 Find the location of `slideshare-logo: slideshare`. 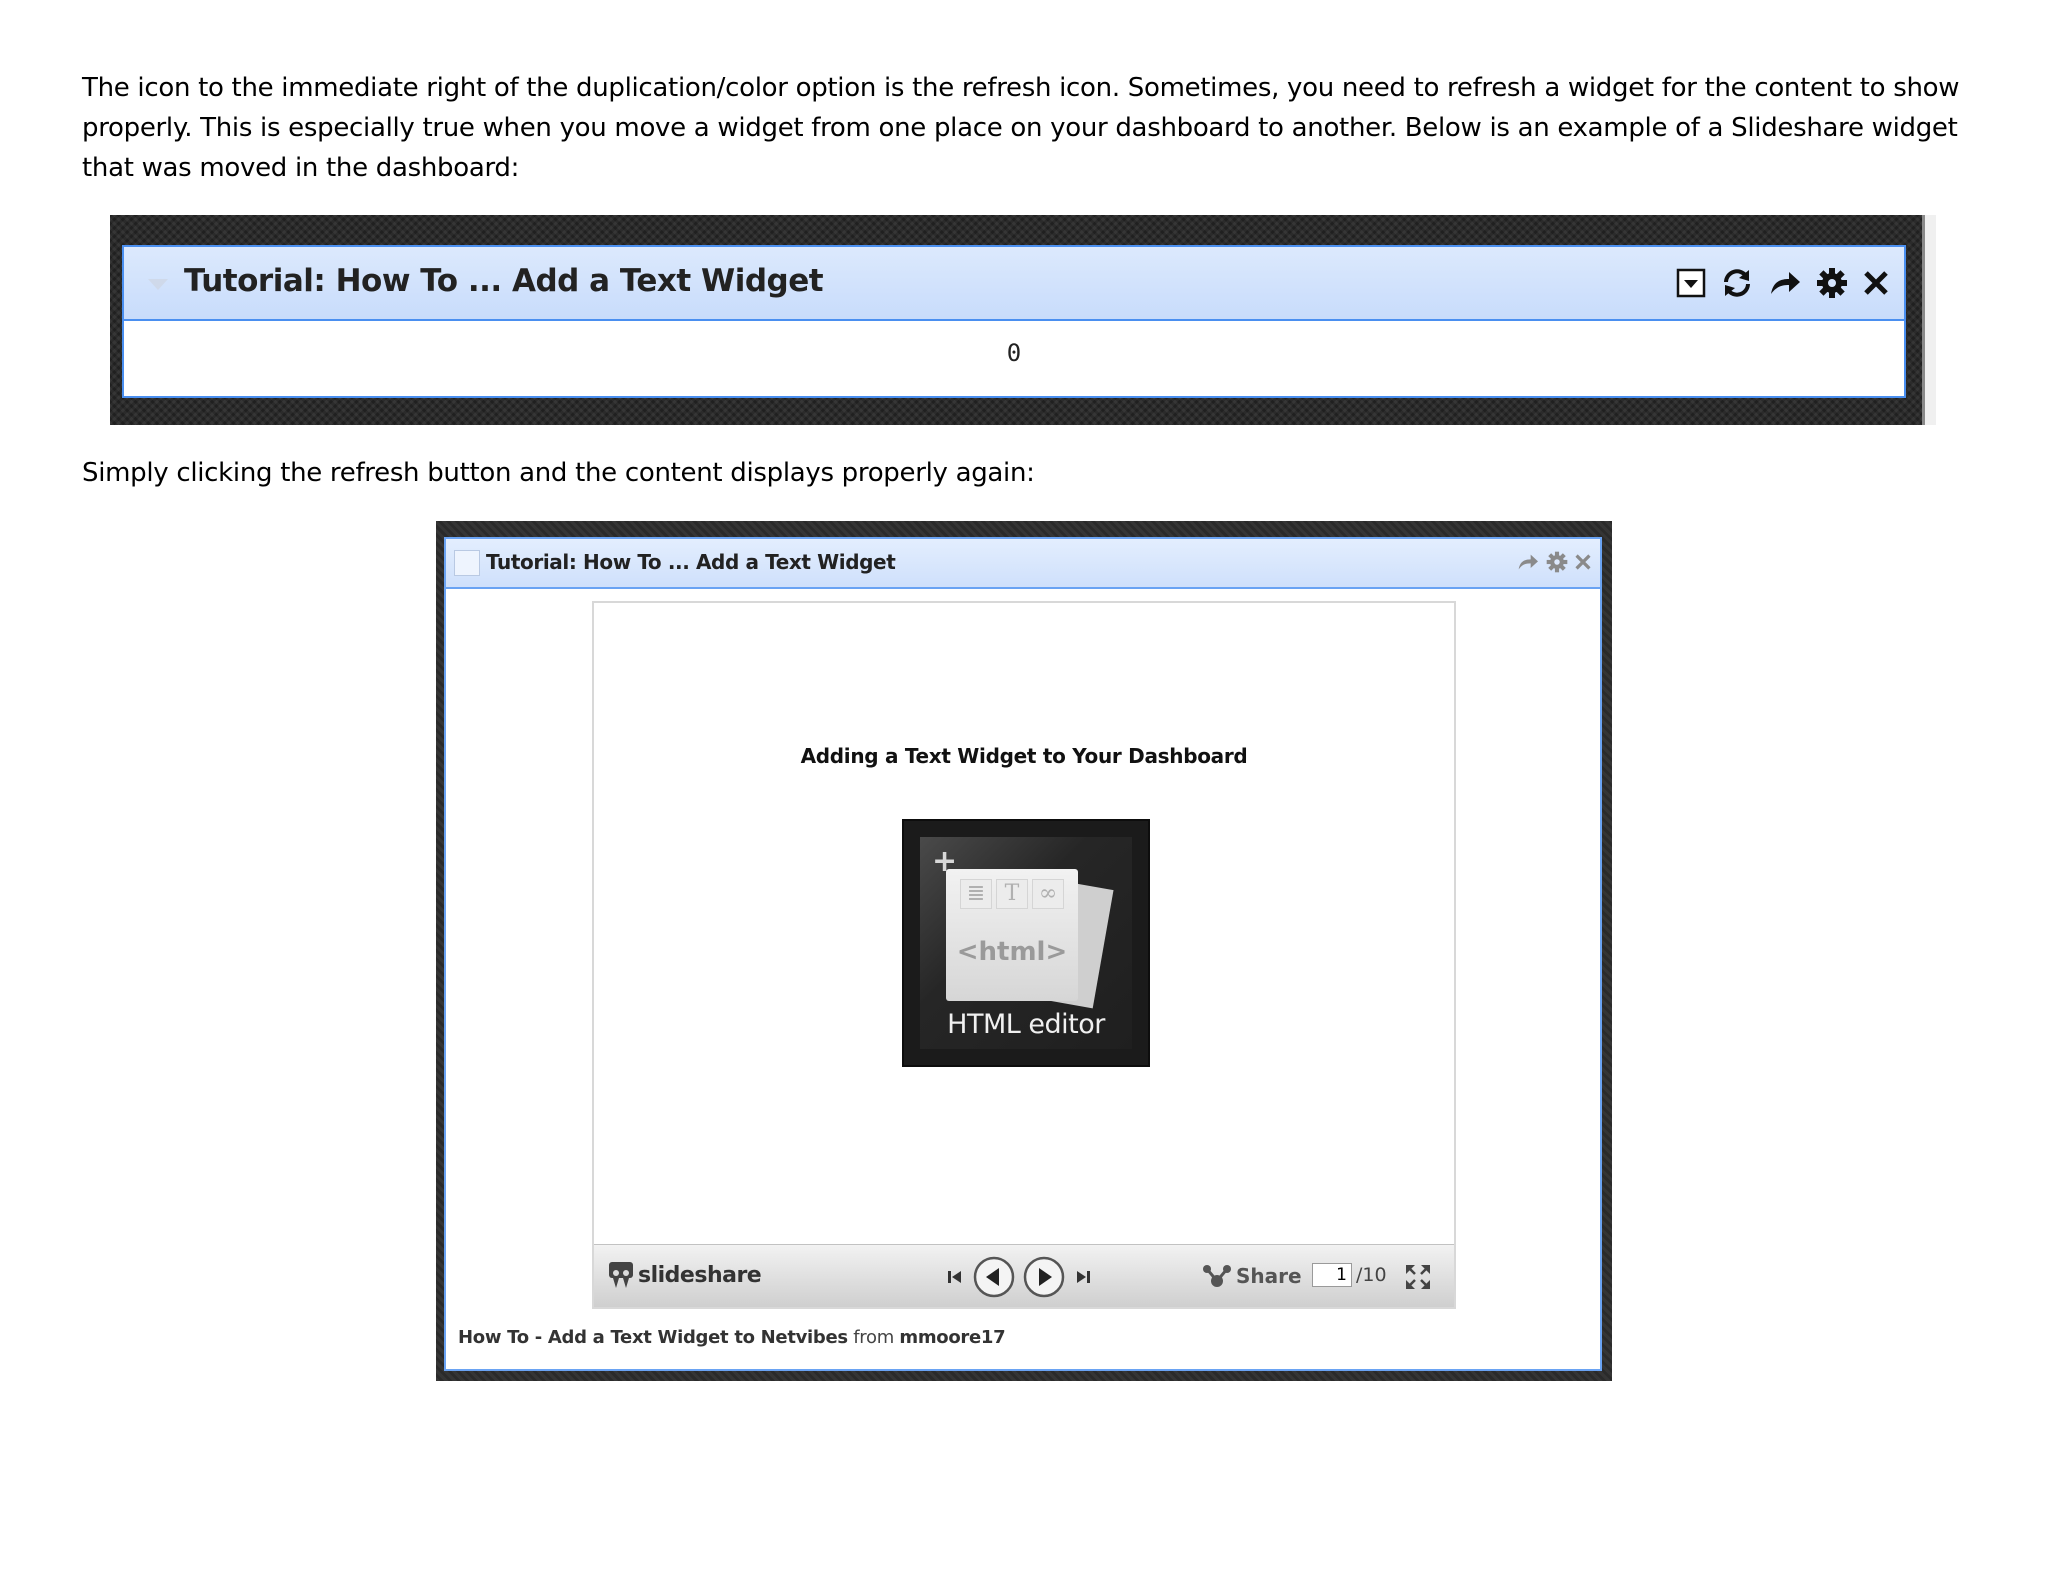

slideshare-logo: slideshare is located at coordinates (685, 1275).